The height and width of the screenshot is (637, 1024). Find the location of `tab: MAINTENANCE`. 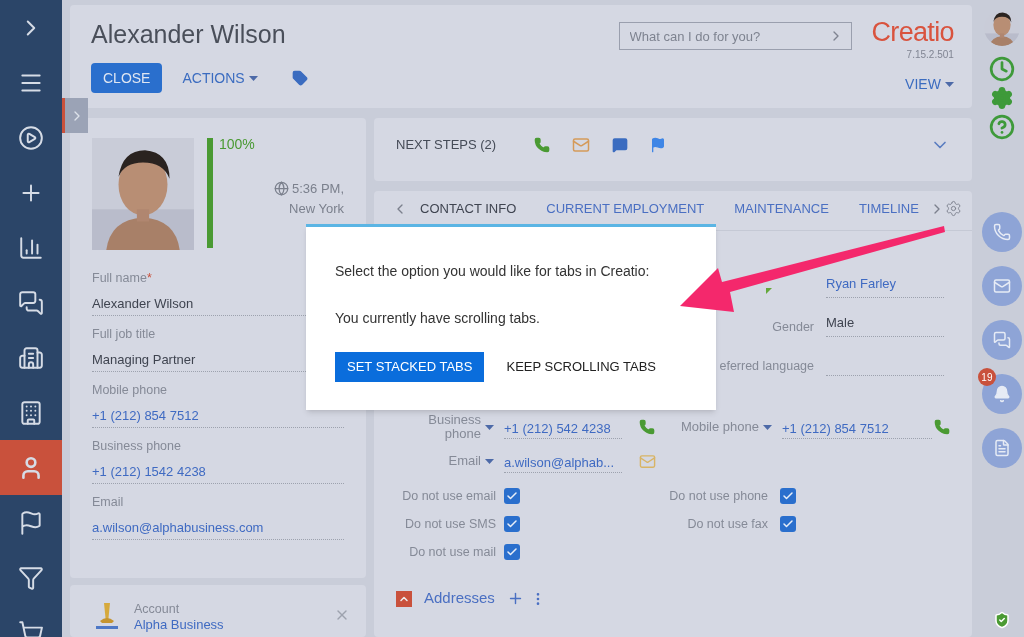

tab: MAINTENANCE is located at coordinates (781, 208).